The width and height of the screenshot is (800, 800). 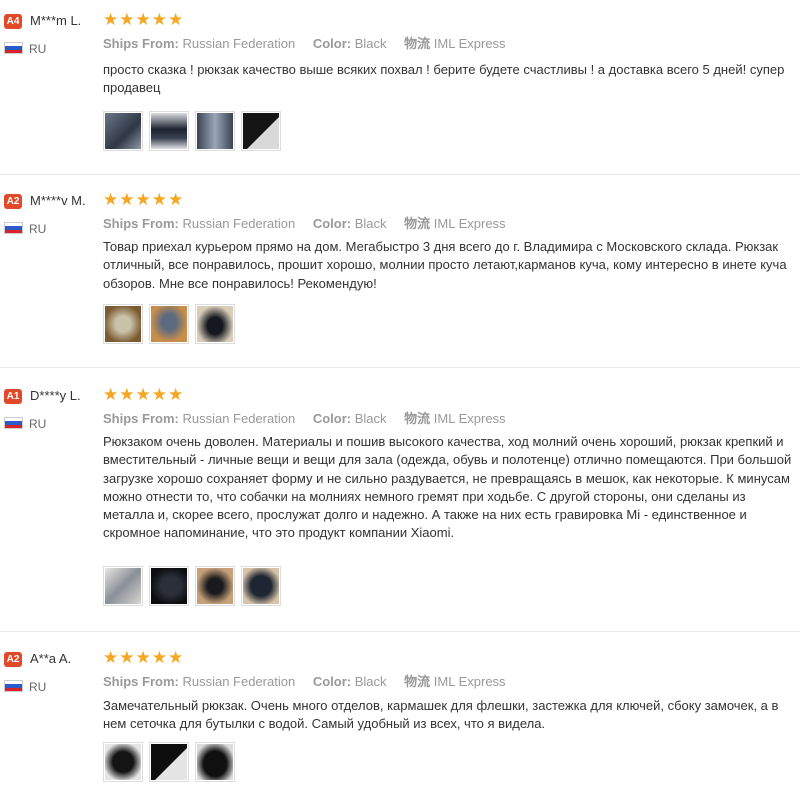 What do you see at coordinates (55, 395) in the screenshot?
I see `reviewer-name: D****y L.` at bounding box center [55, 395].